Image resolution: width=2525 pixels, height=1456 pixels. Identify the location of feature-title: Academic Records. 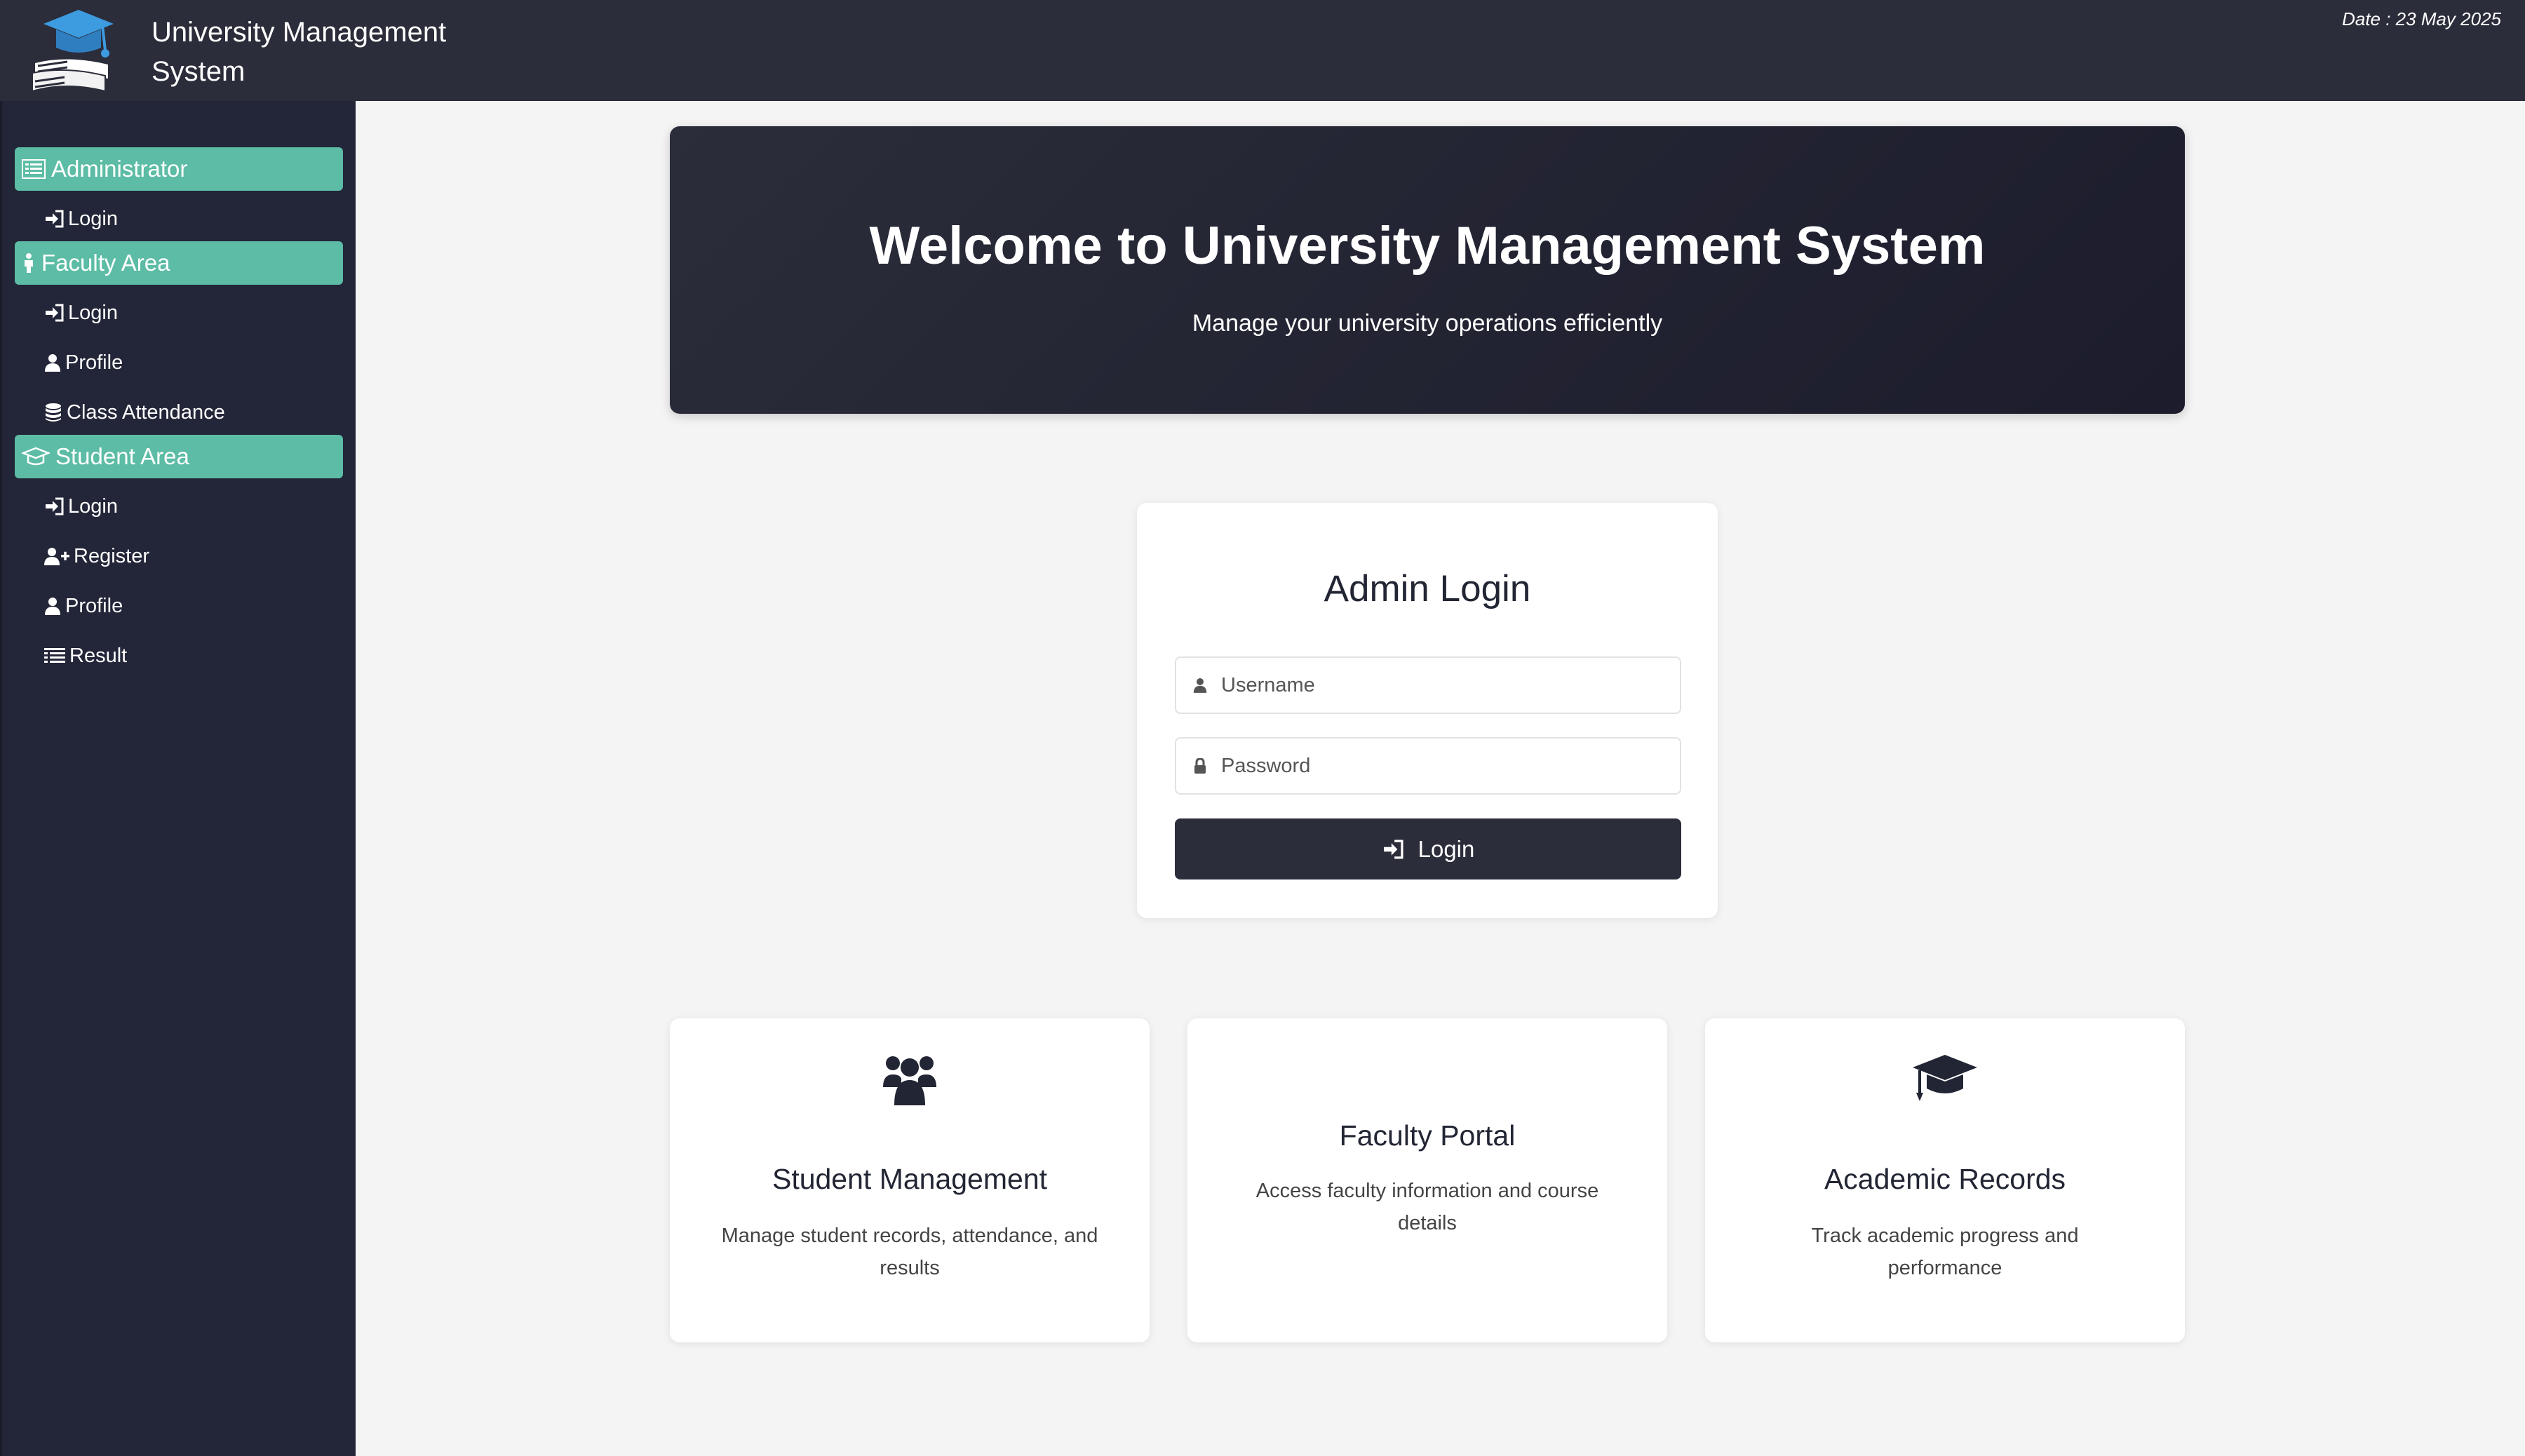
(1945, 1179).